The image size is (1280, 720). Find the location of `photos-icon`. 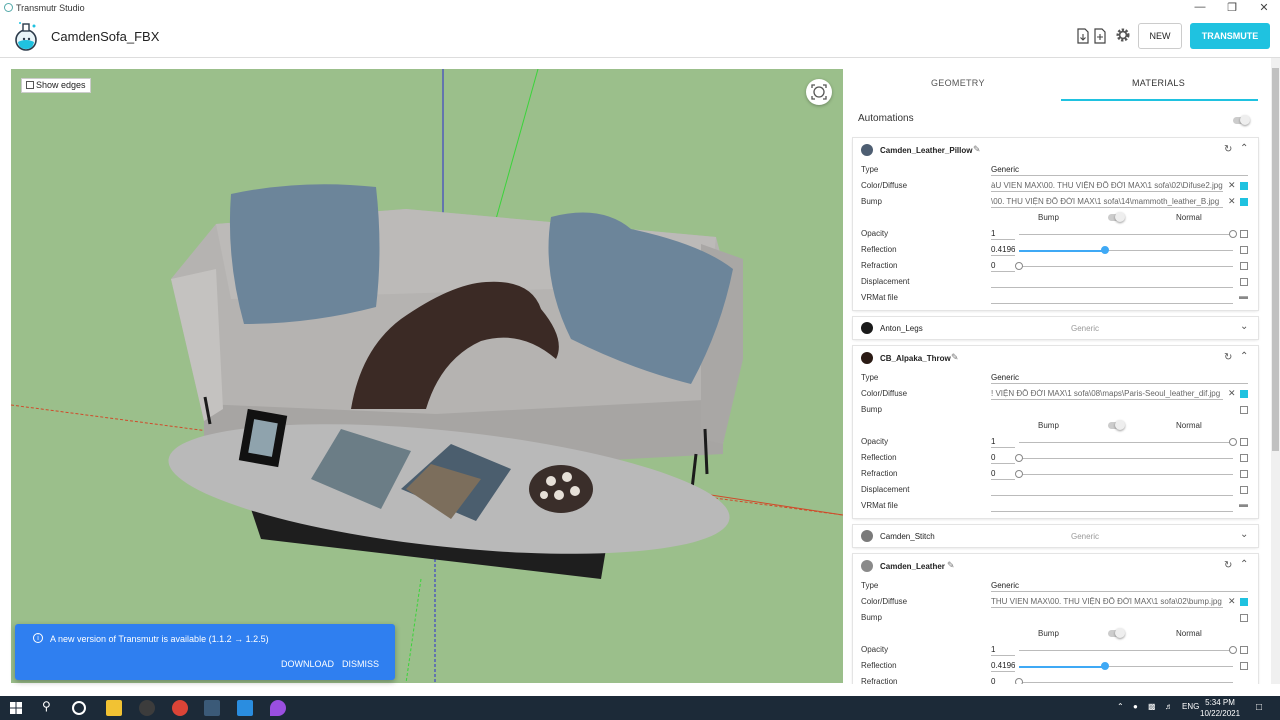

photos-icon is located at coordinates (245, 708).